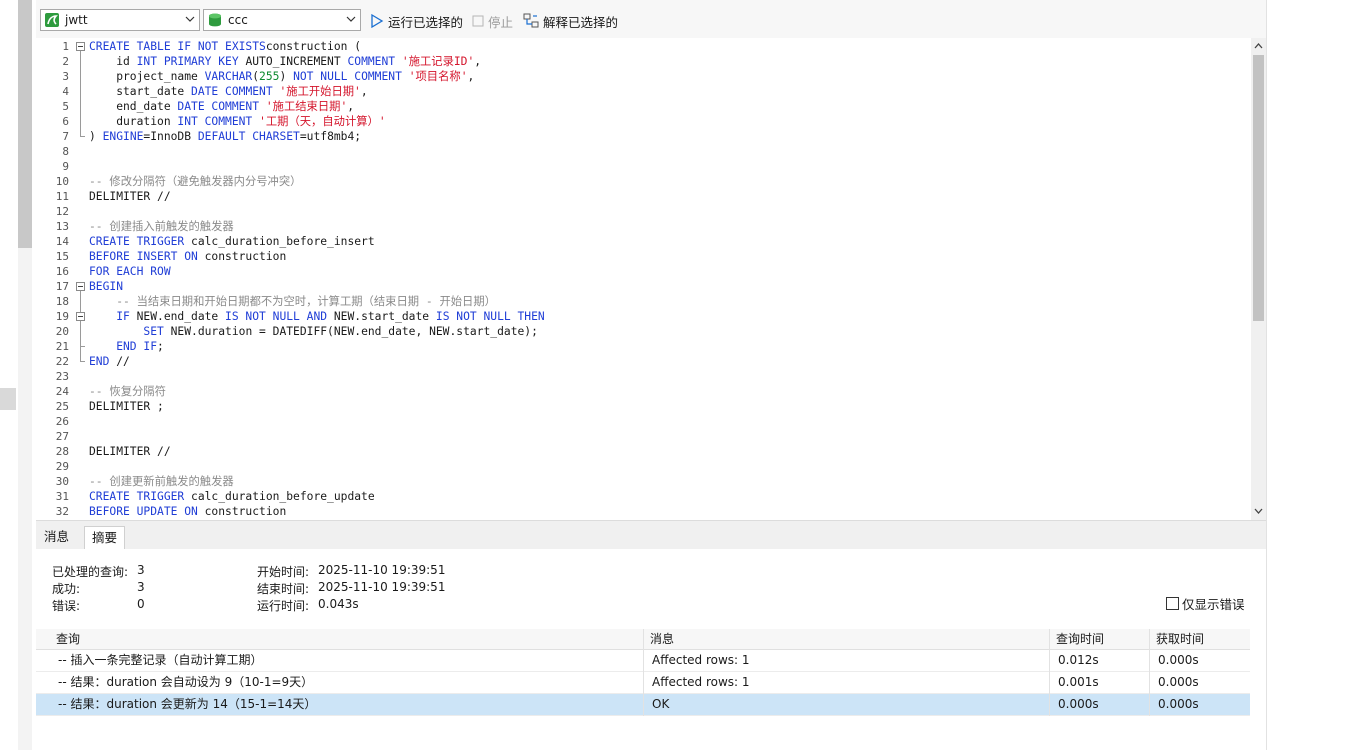 Image resolution: width=1371 pixels, height=750 pixels. I want to click on line-number: 19, so click(62, 316).